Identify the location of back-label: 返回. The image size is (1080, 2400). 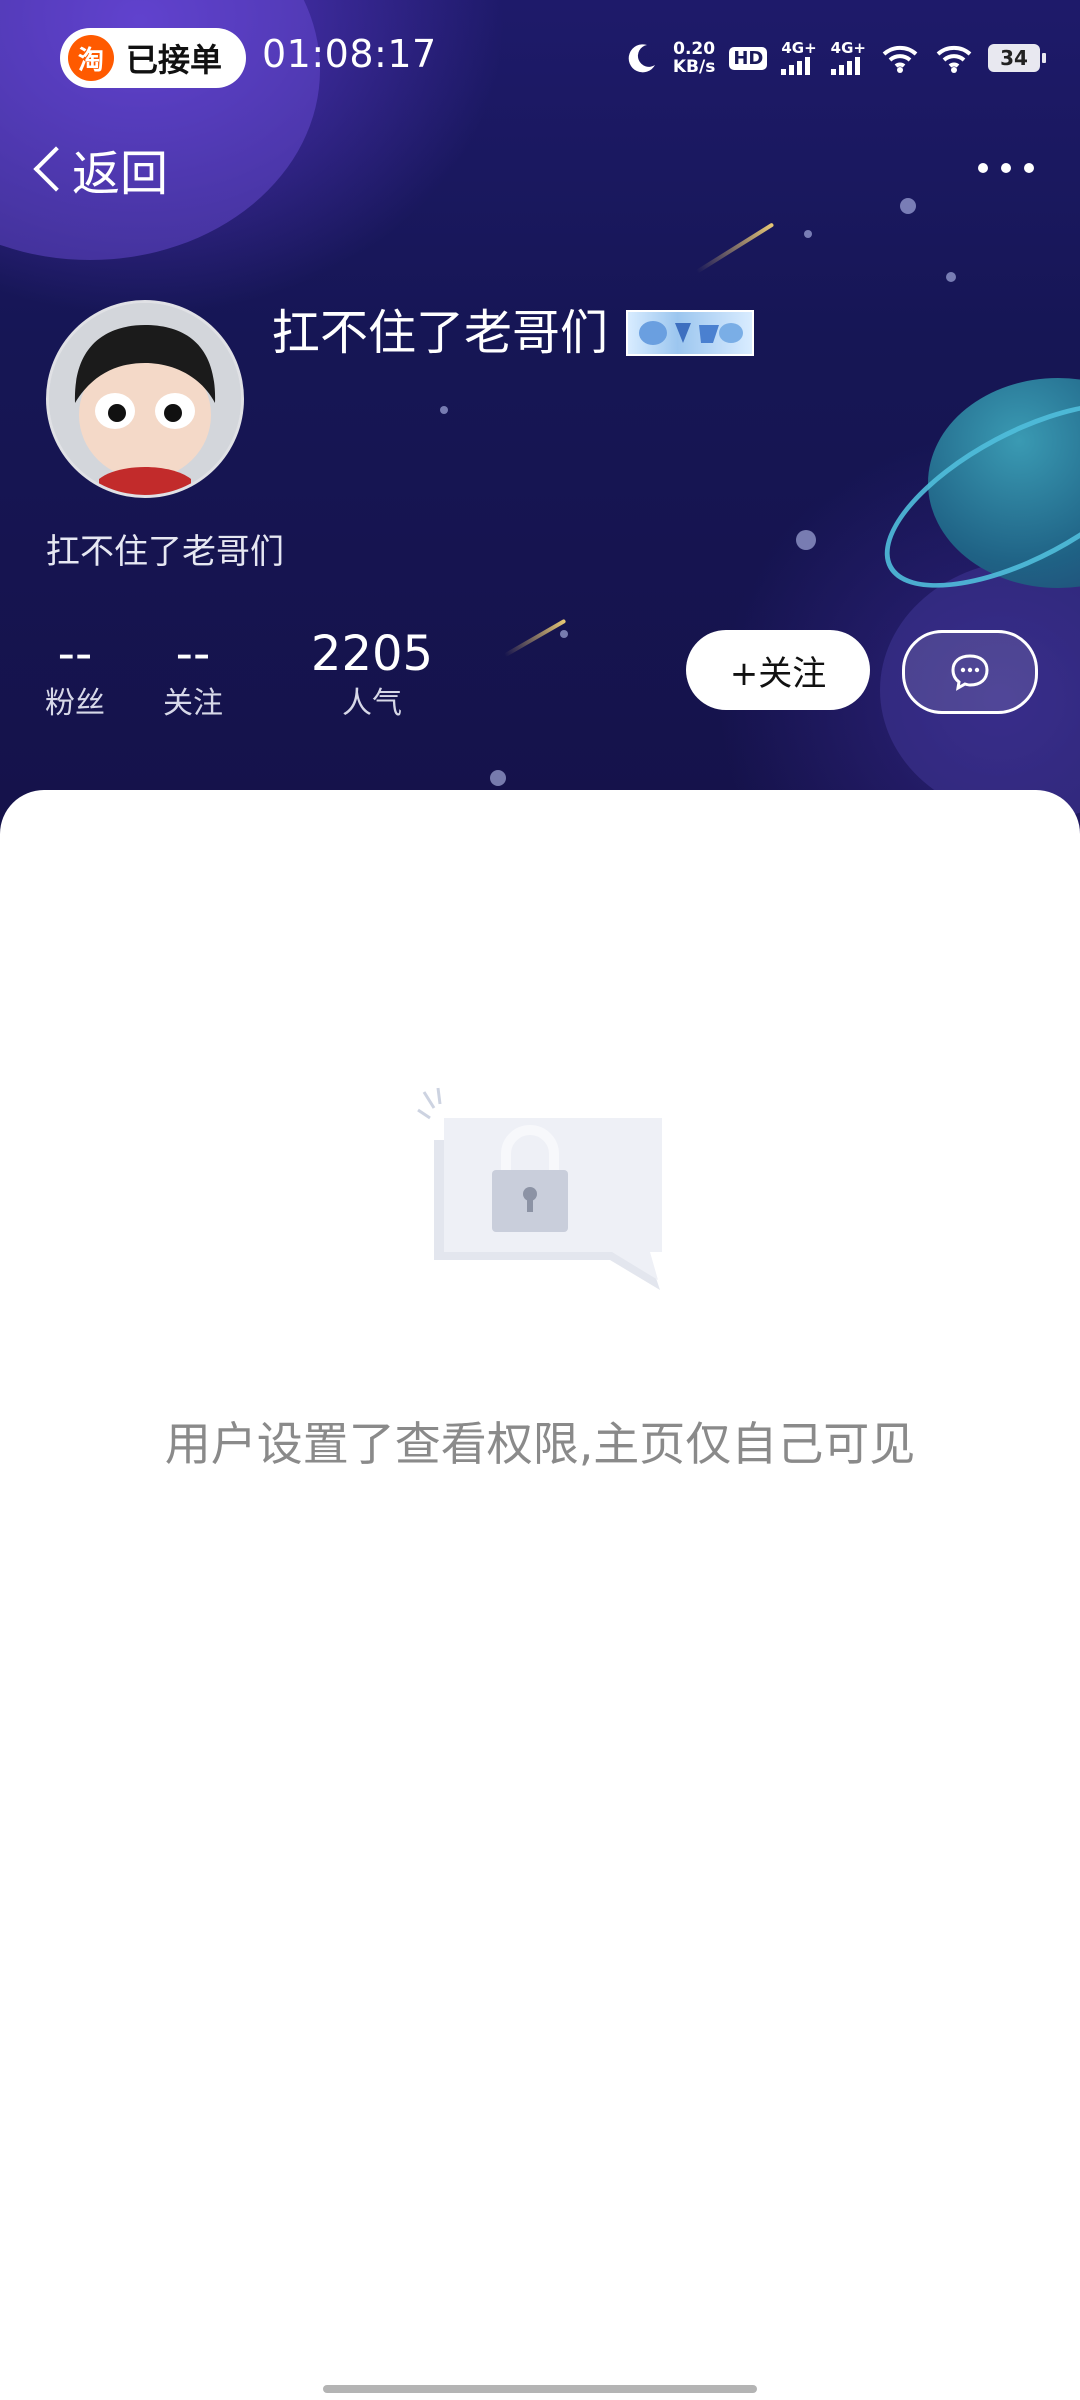
(120, 174).